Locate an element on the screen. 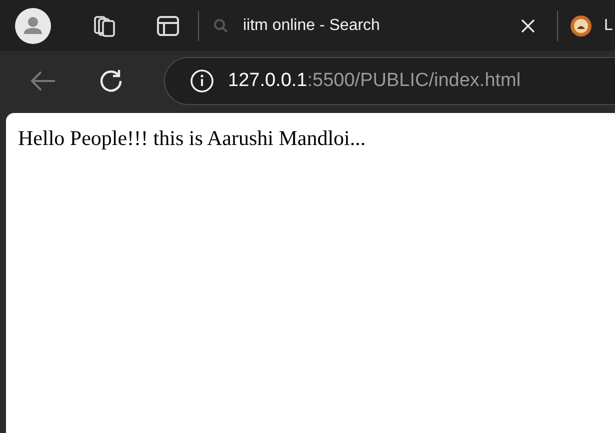  tab-title: L is located at coordinates (608, 25).